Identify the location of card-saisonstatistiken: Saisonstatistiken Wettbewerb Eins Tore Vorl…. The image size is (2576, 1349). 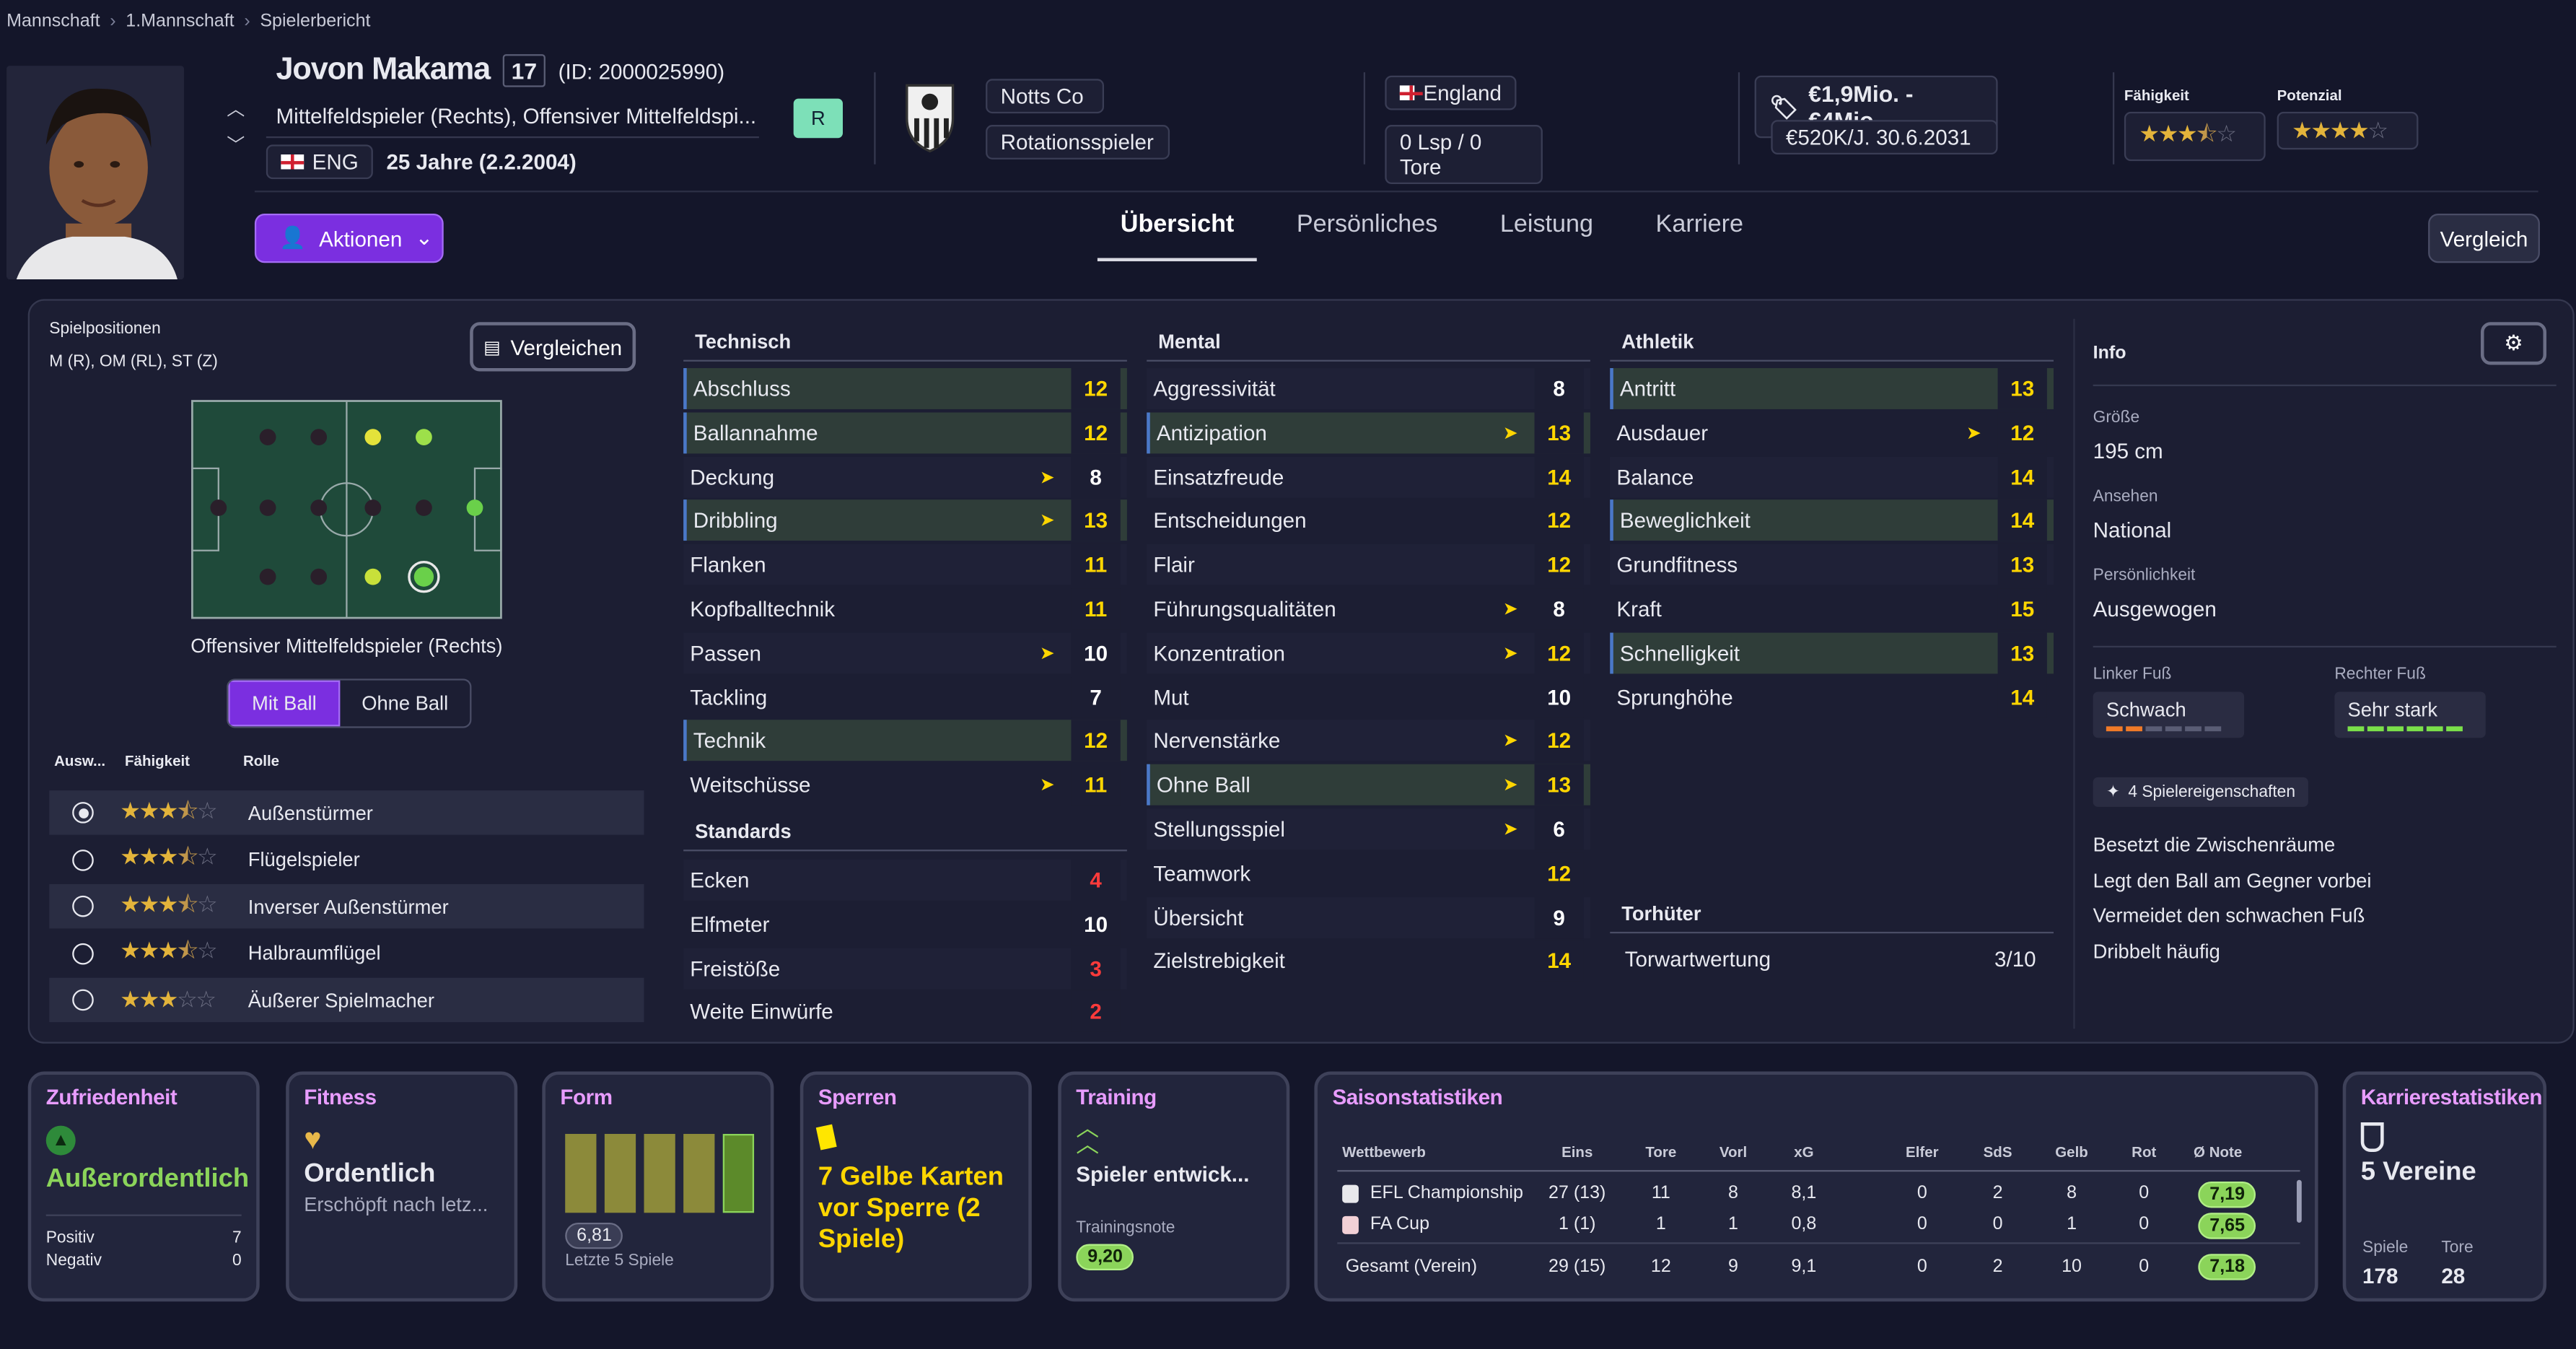
(1816, 1186).